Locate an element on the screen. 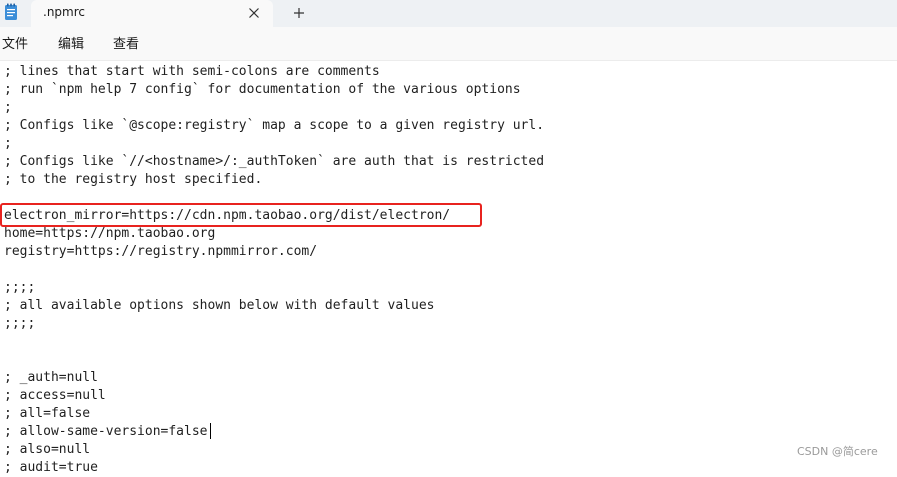 The width and height of the screenshot is (897, 477). code-line: home=https://npm.taobao.org is located at coordinates (110, 233).